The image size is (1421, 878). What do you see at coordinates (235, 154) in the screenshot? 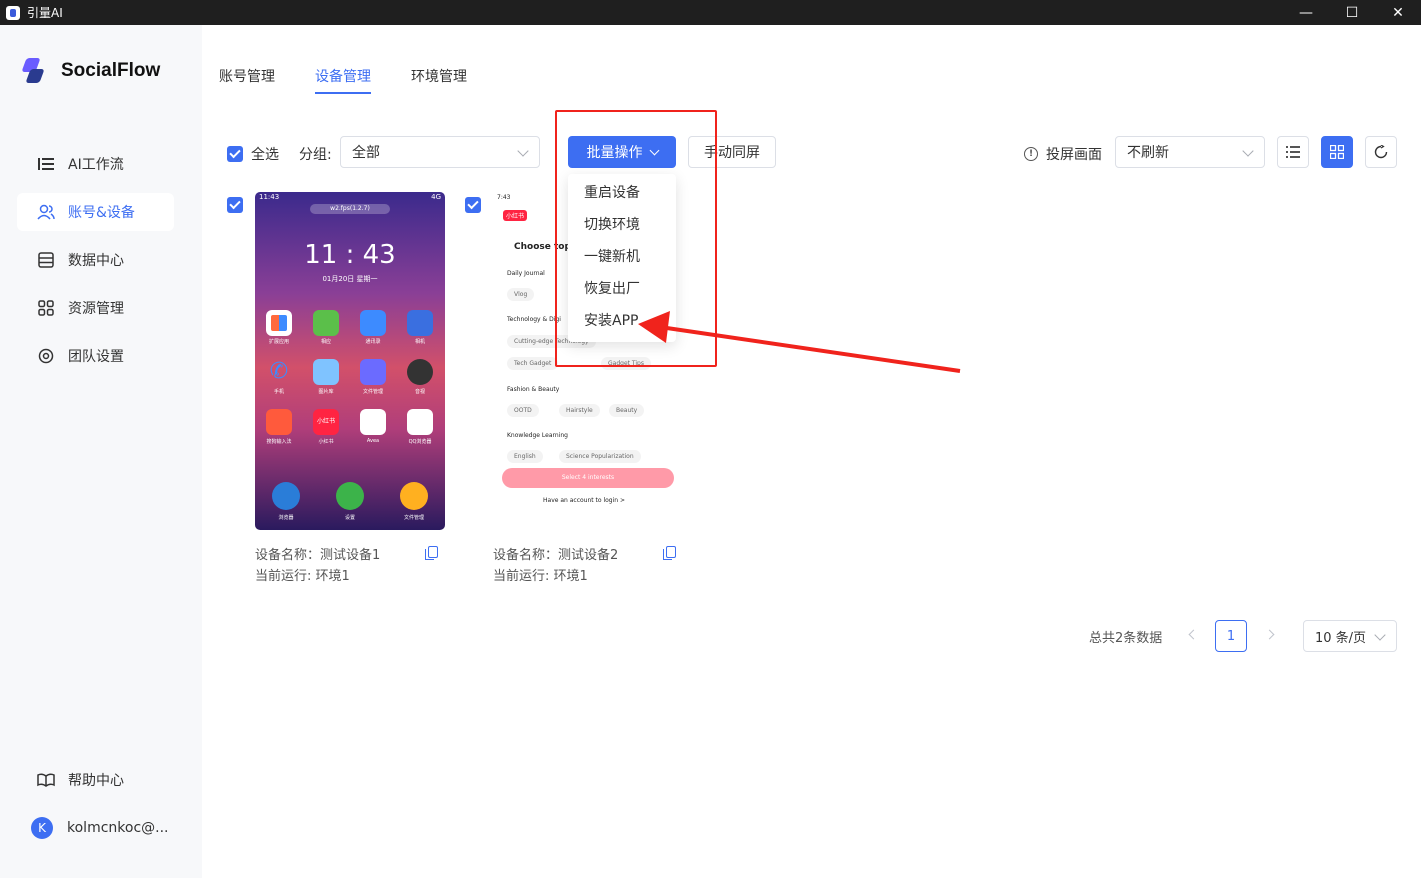
I see `checkbox-checked-icon` at bounding box center [235, 154].